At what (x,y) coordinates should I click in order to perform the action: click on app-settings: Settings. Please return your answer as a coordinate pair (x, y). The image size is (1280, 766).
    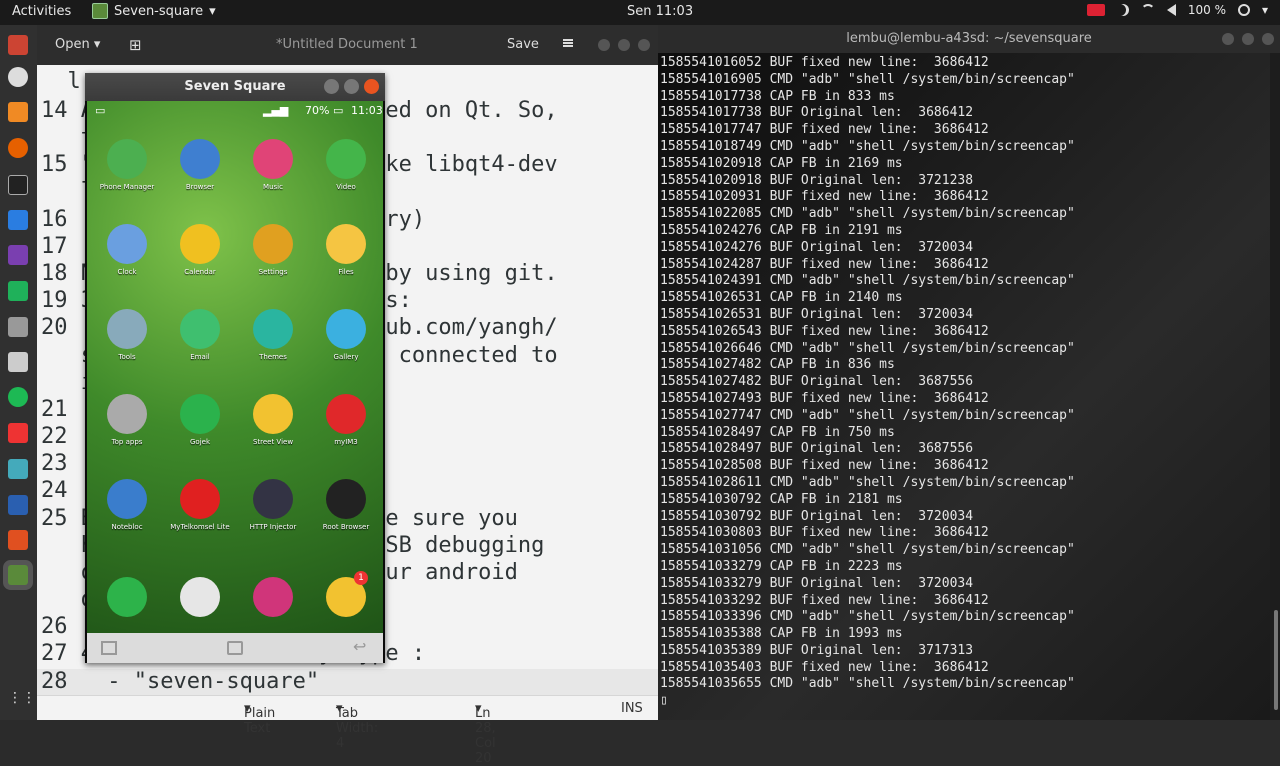
    Looking at the image, I should click on (273, 250).